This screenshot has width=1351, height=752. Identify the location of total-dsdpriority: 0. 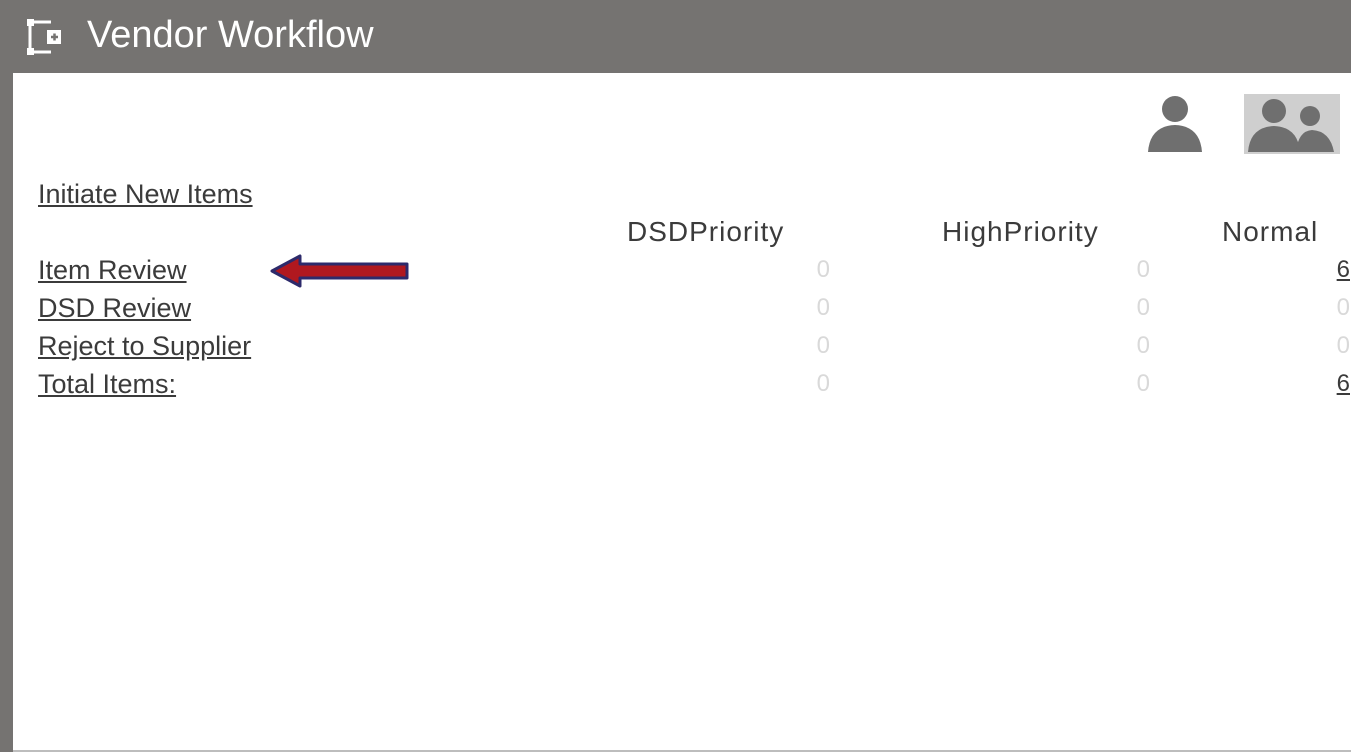
(823, 383).